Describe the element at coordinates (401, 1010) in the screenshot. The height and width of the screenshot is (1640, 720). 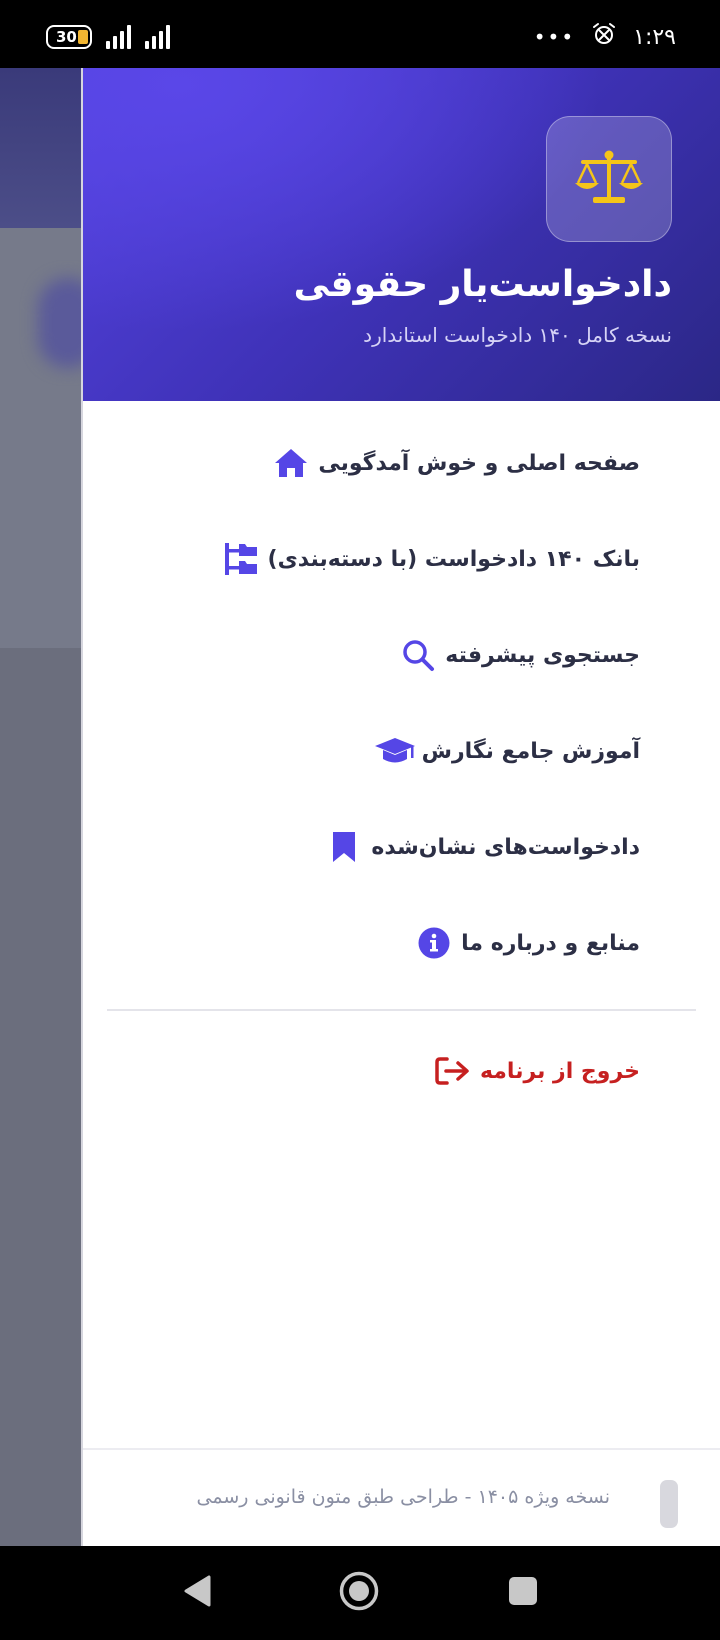
I see `menu-divider` at that location.